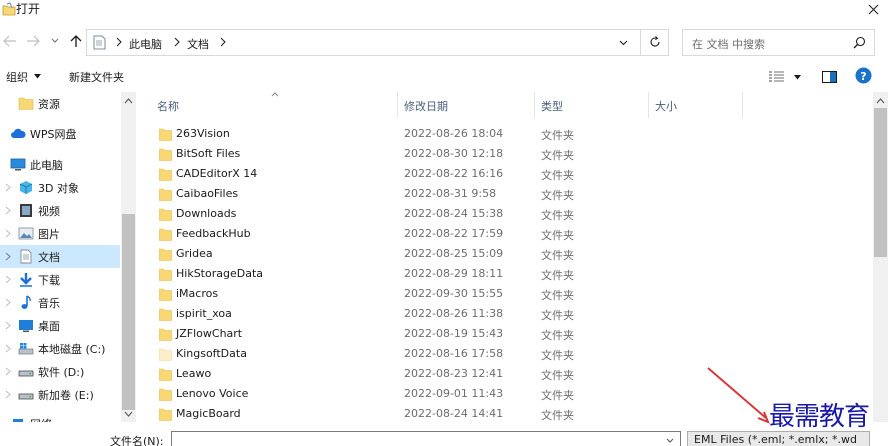  Describe the element at coordinates (507, 134) in the screenshot. I see `file-list-row: 263Vision 2022-08-26 18:04 文件夹` at that location.